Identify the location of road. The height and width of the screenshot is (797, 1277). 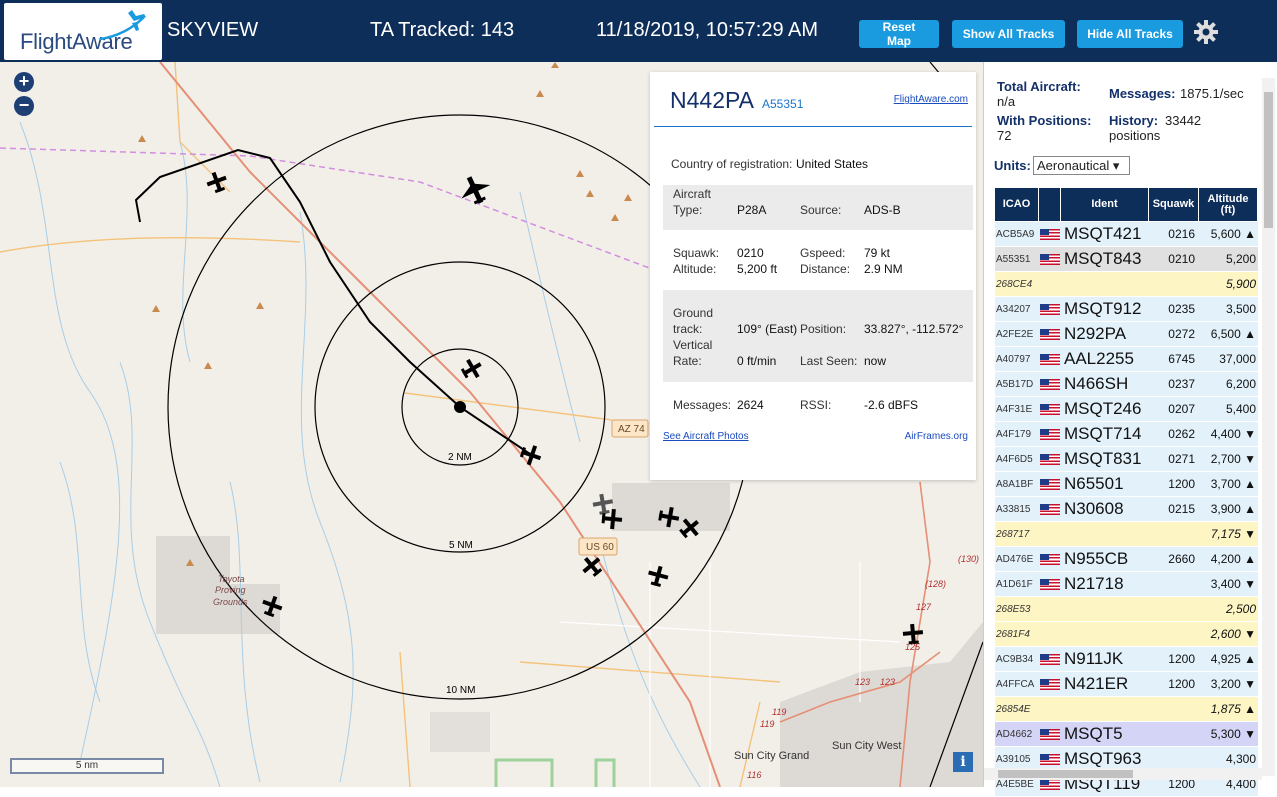
(150, 245).